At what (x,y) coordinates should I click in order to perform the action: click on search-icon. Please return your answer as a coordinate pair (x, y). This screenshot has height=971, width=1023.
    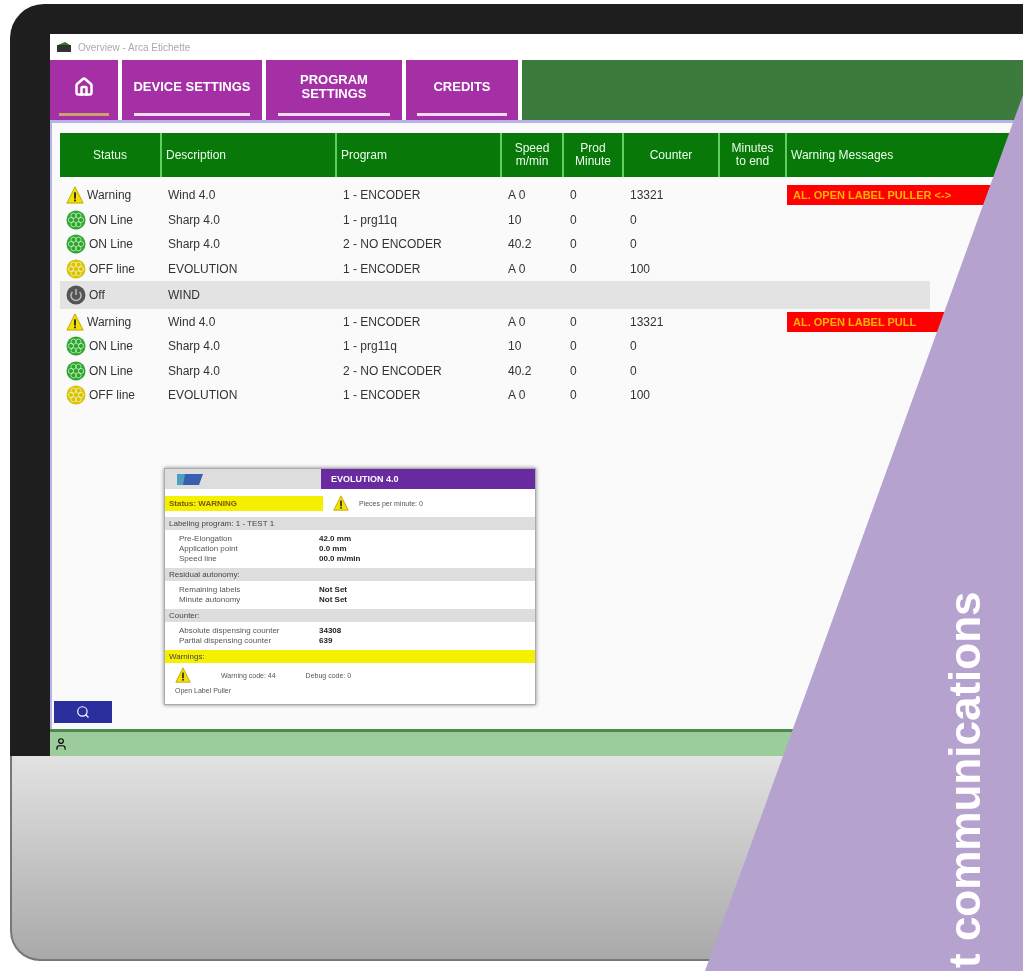
    Looking at the image, I should click on (83, 712).